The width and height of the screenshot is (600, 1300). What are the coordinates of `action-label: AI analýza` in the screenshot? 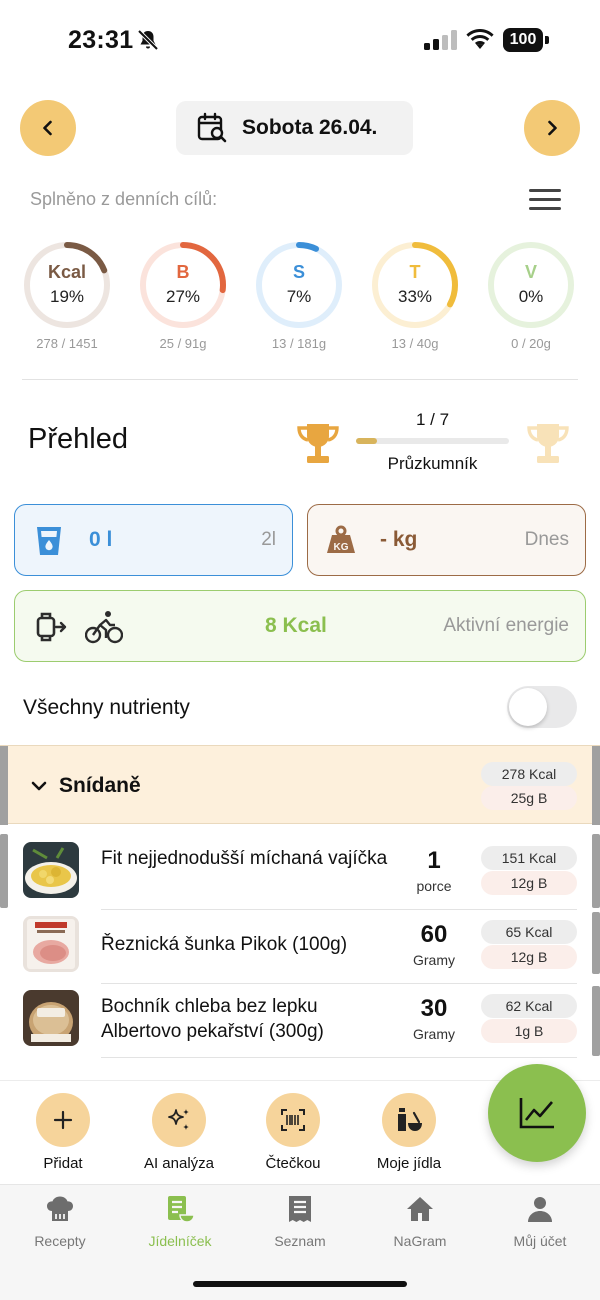 It's located at (179, 1163).